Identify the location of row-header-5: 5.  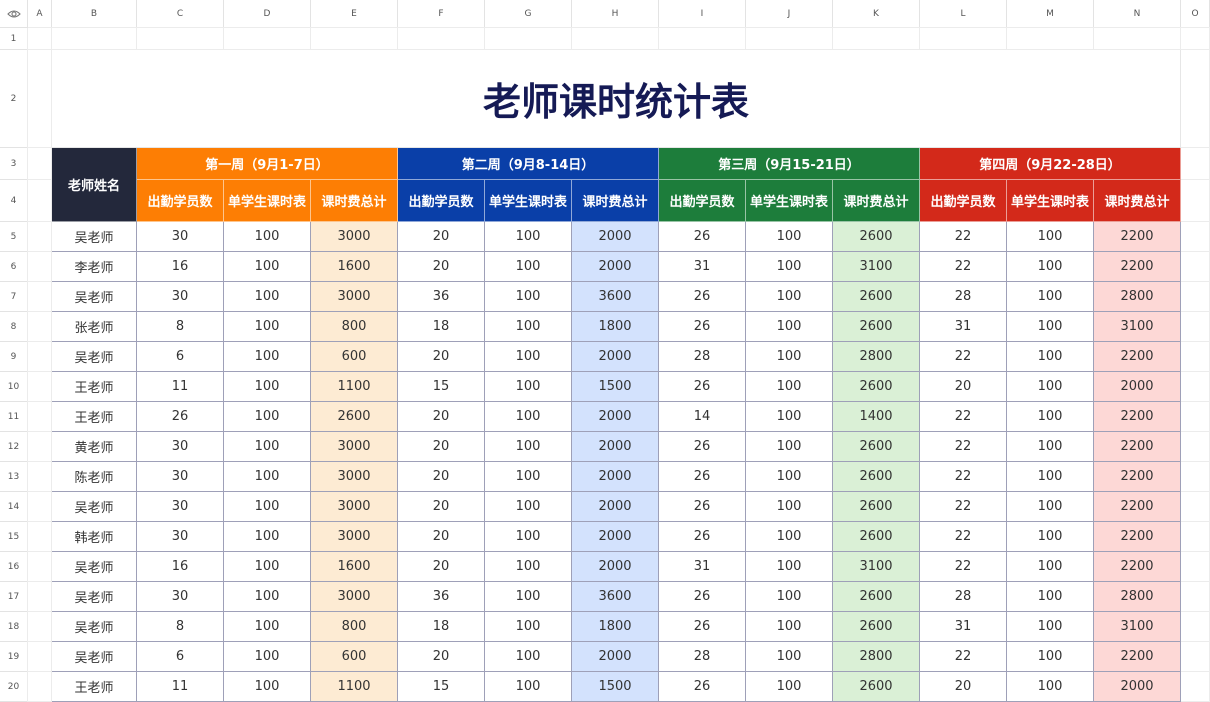
(14, 237).